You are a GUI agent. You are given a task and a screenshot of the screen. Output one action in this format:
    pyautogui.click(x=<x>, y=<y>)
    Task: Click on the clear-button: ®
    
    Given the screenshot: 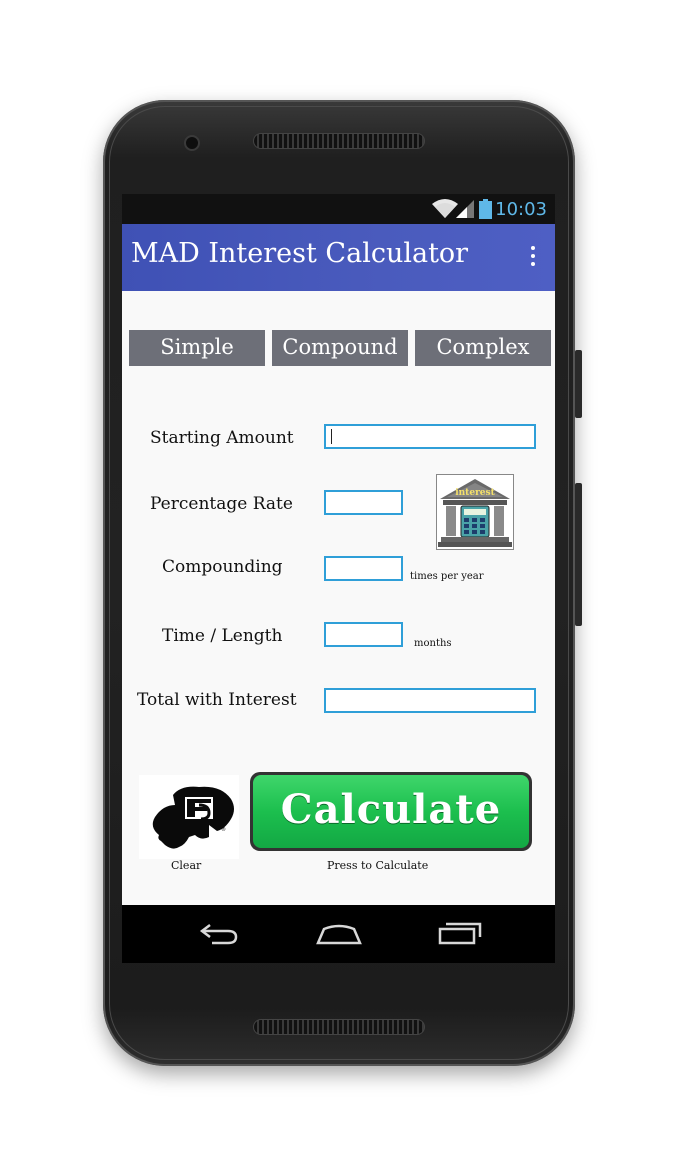 What is the action you would take?
    pyautogui.click(x=189, y=817)
    